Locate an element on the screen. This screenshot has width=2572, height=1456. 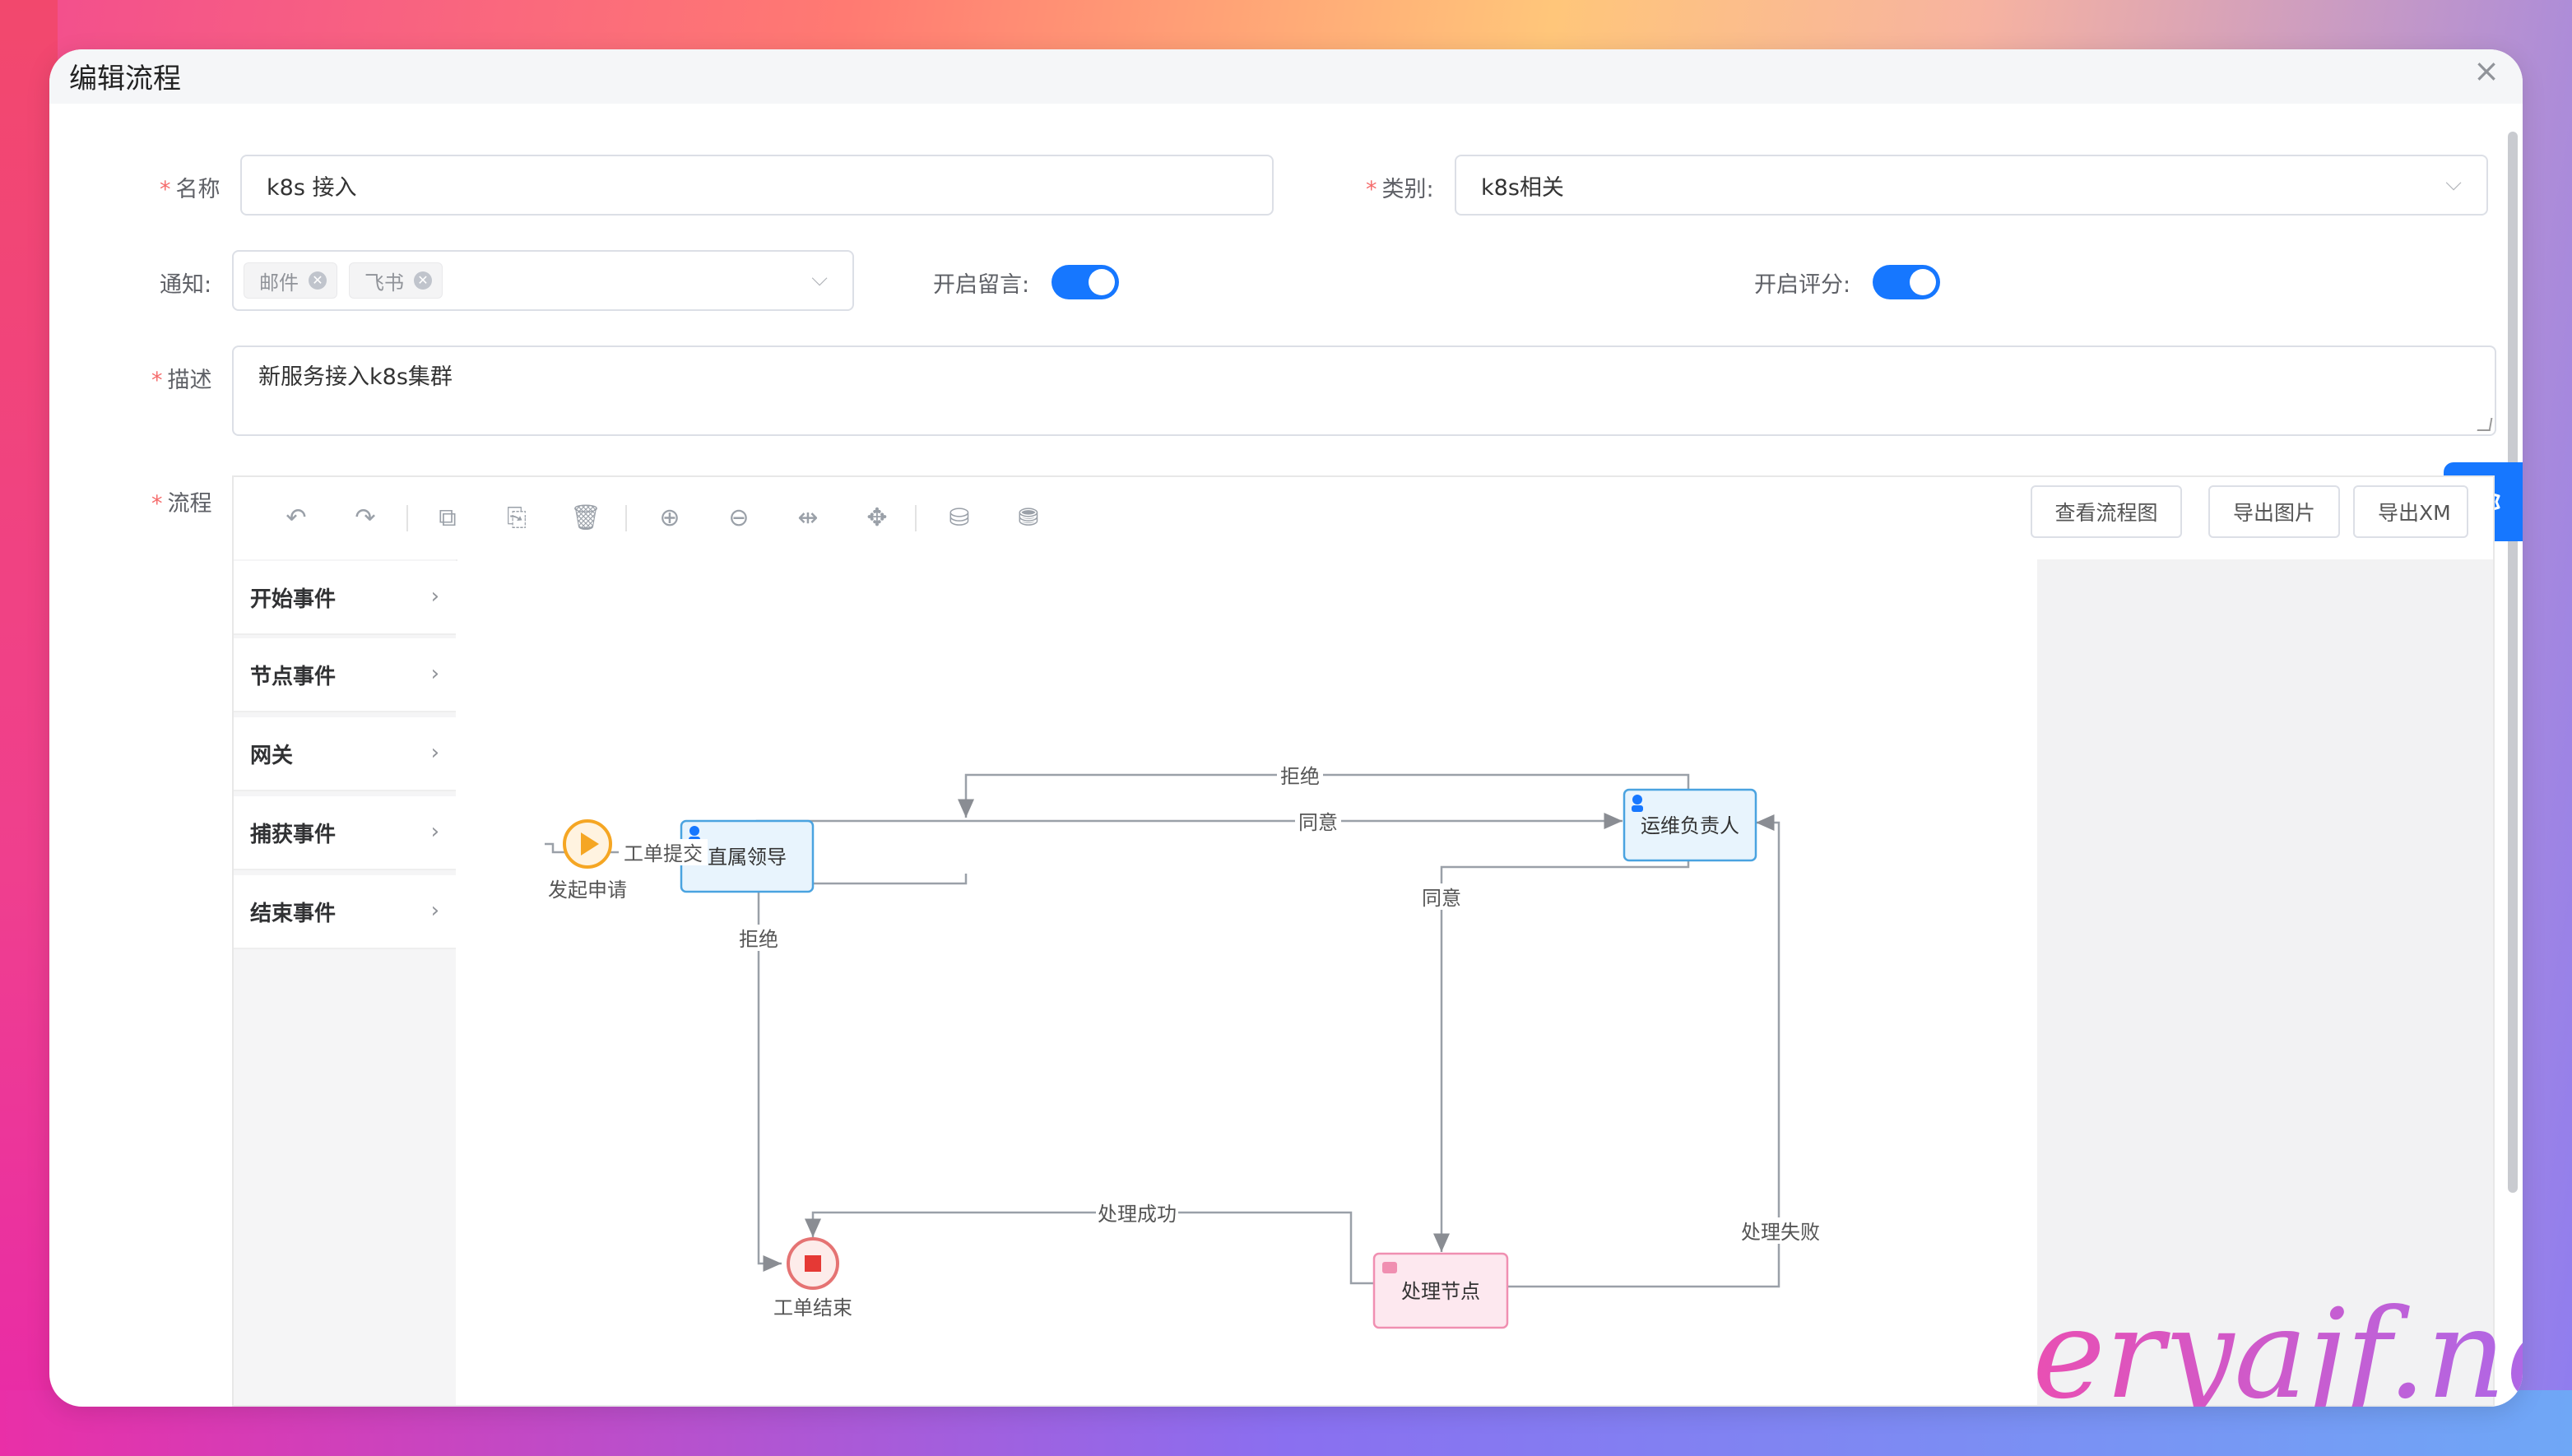
task-ops: 运维负责人 is located at coordinates (1690, 825).